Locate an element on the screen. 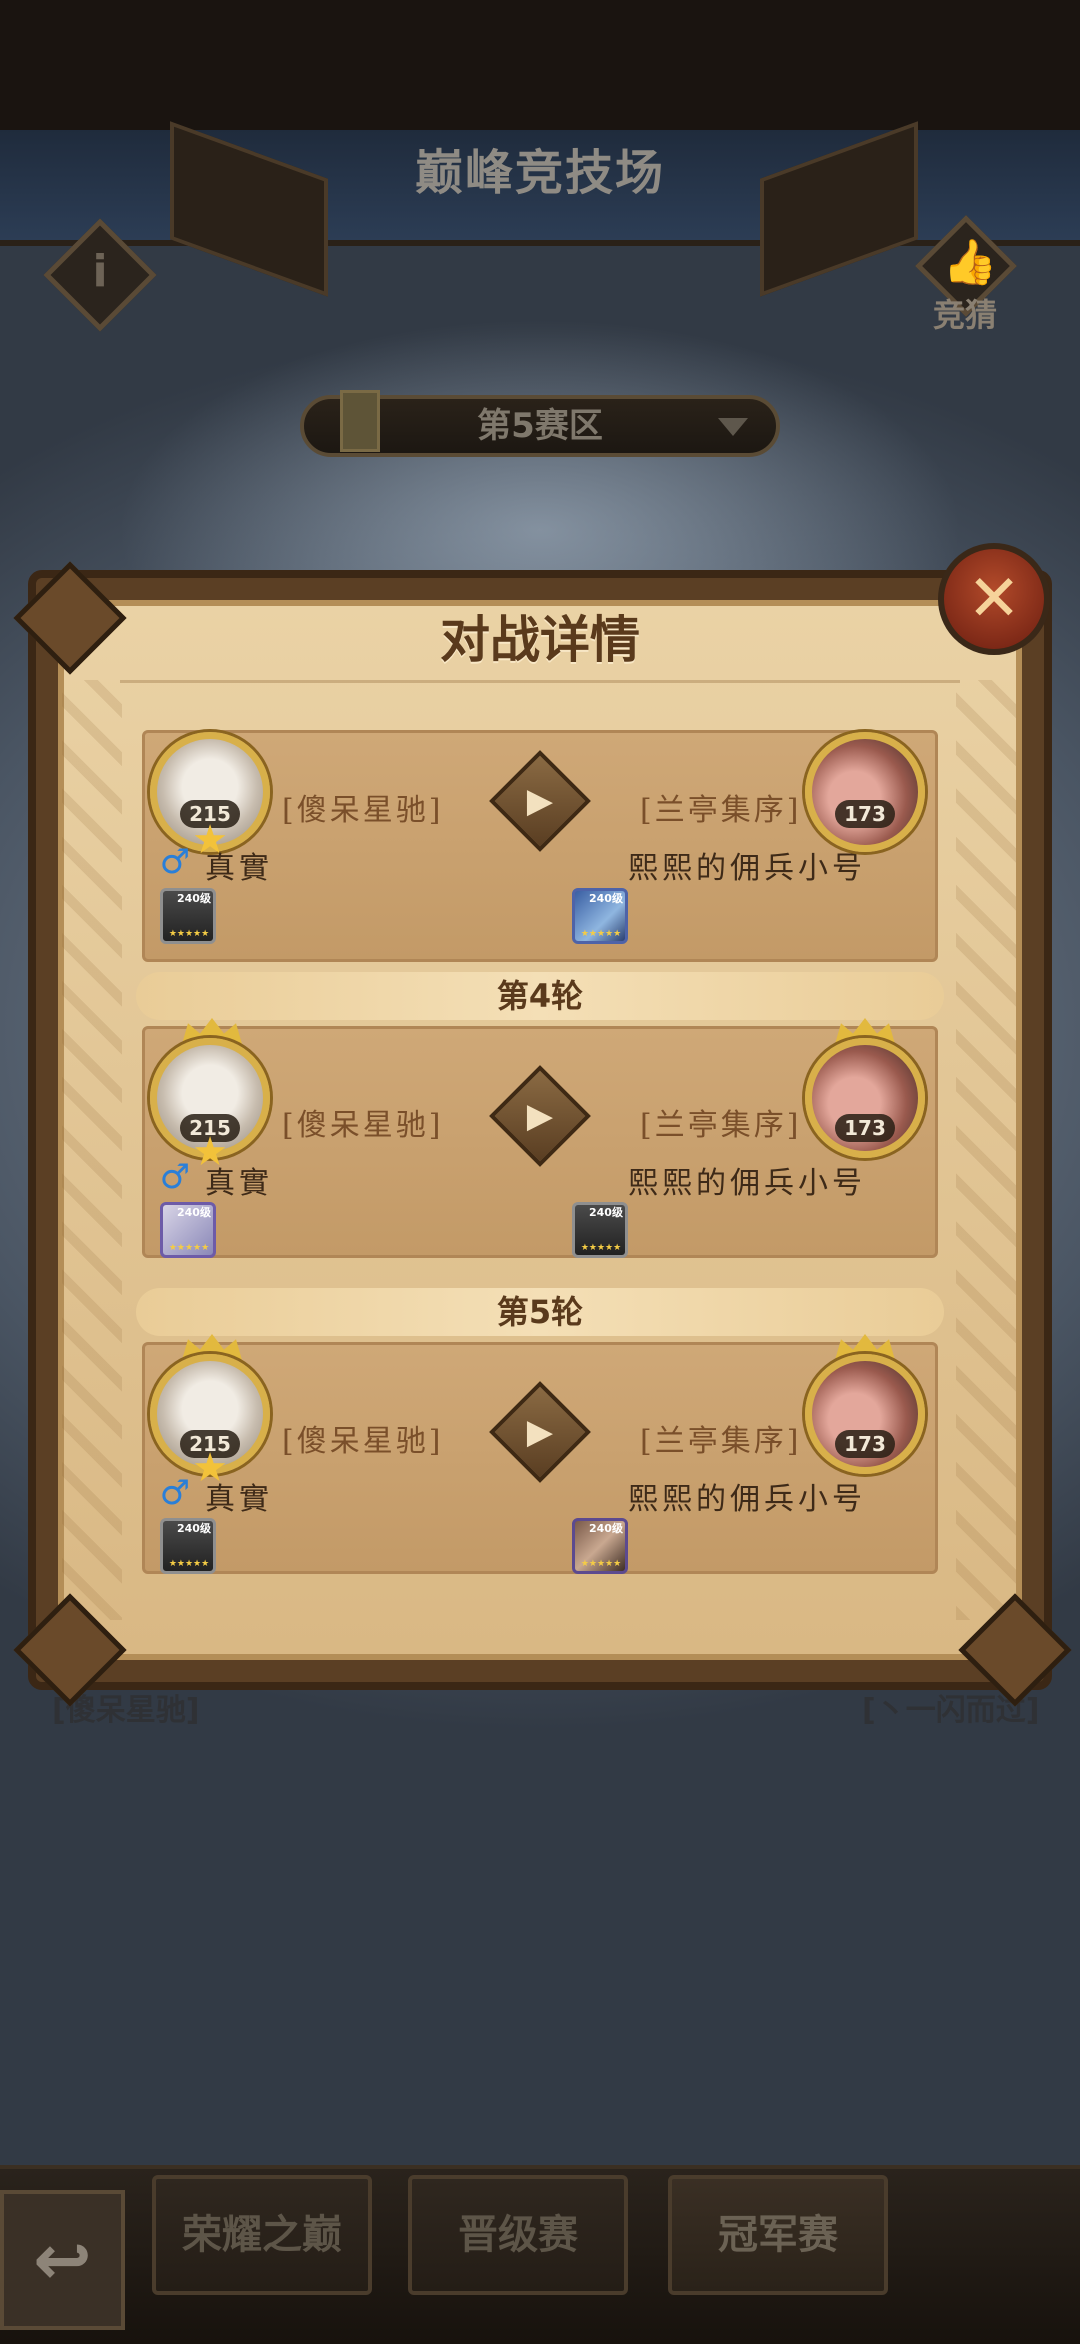 The height and width of the screenshot is (2344, 1080). divider is located at coordinates (540, 681).